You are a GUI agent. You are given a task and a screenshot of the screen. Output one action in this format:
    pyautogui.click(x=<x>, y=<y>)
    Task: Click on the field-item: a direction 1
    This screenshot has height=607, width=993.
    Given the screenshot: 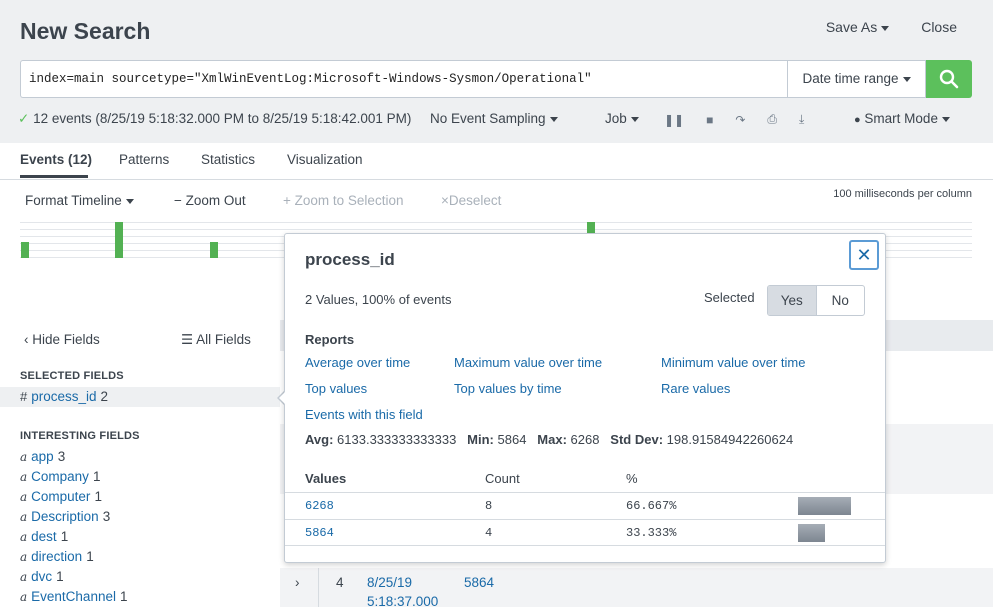 What is the action you would take?
    pyautogui.click(x=57, y=559)
    